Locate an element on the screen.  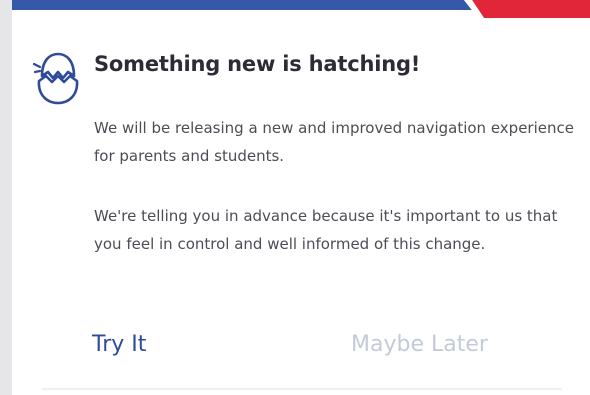
try-it-button: Try It is located at coordinates (119, 345).